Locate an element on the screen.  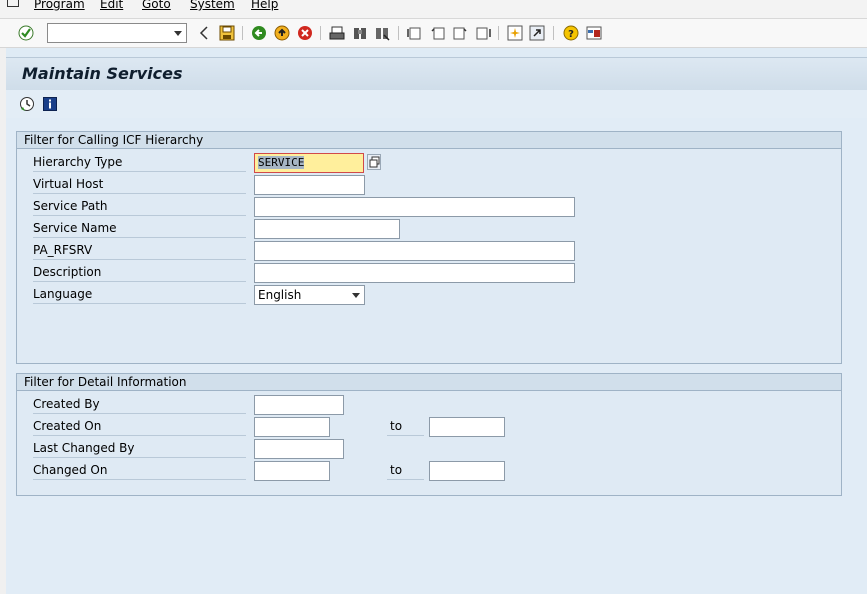
label-hierarchy-type: Hierarchy Type is located at coordinates (139, 163).